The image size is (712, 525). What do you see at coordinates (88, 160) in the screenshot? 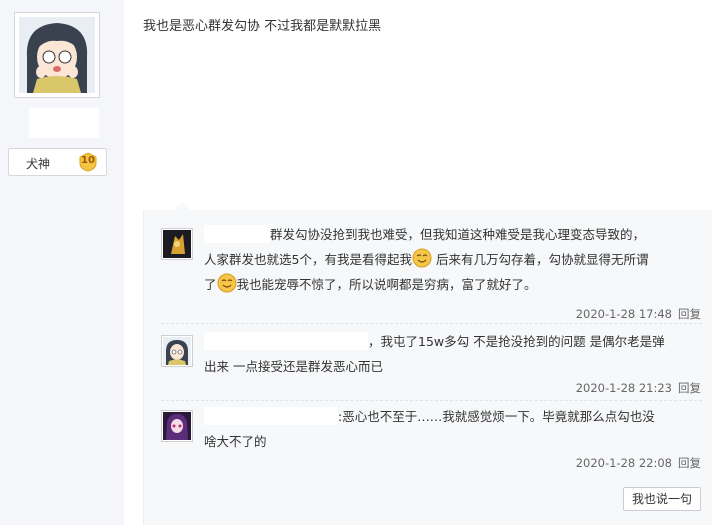
I see `member-level: 10` at bounding box center [88, 160].